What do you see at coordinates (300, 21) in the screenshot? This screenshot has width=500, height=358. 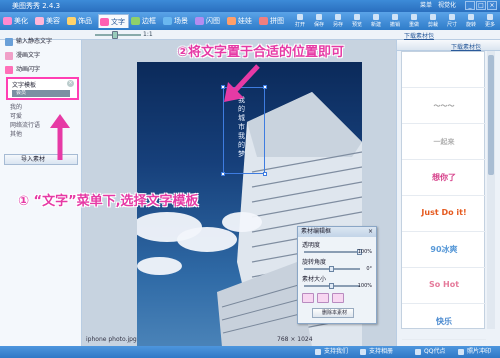 I see `open-button: 打开` at bounding box center [300, 21].